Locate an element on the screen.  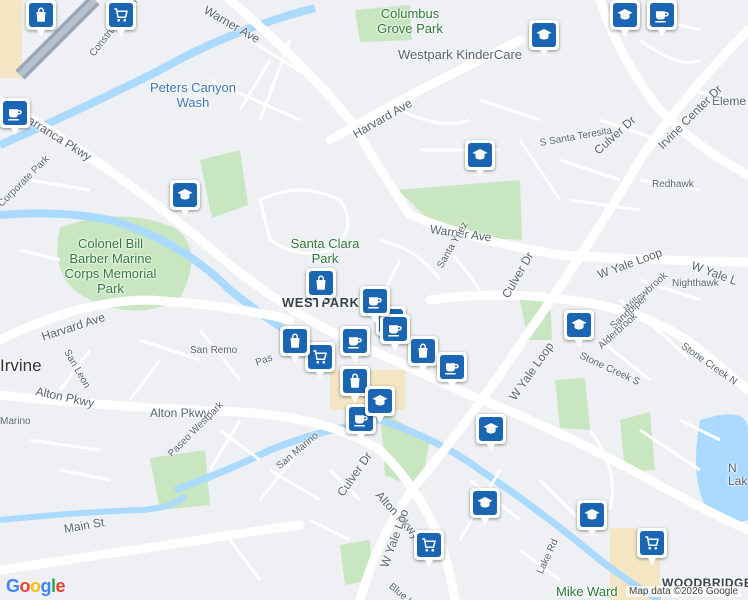
label-san-remo: San Remo is located at coordinates (214, 350).